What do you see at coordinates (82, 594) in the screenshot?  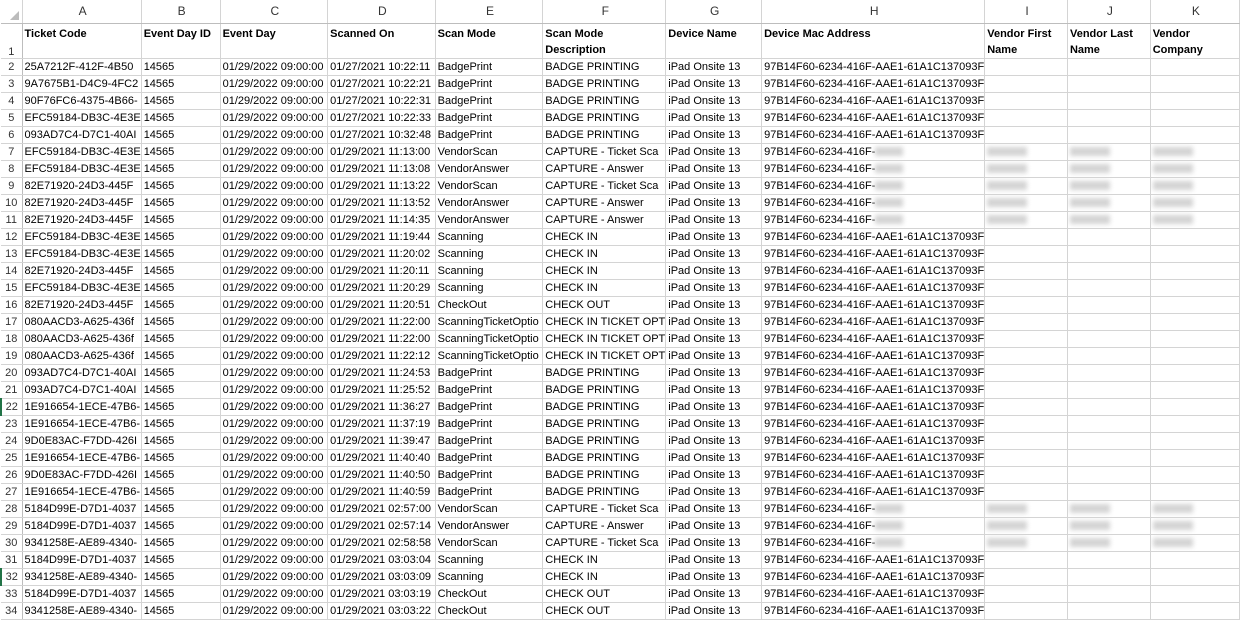 I see `cell: 5184D99E-D7D1-4037` at bounding box center [82, 594].